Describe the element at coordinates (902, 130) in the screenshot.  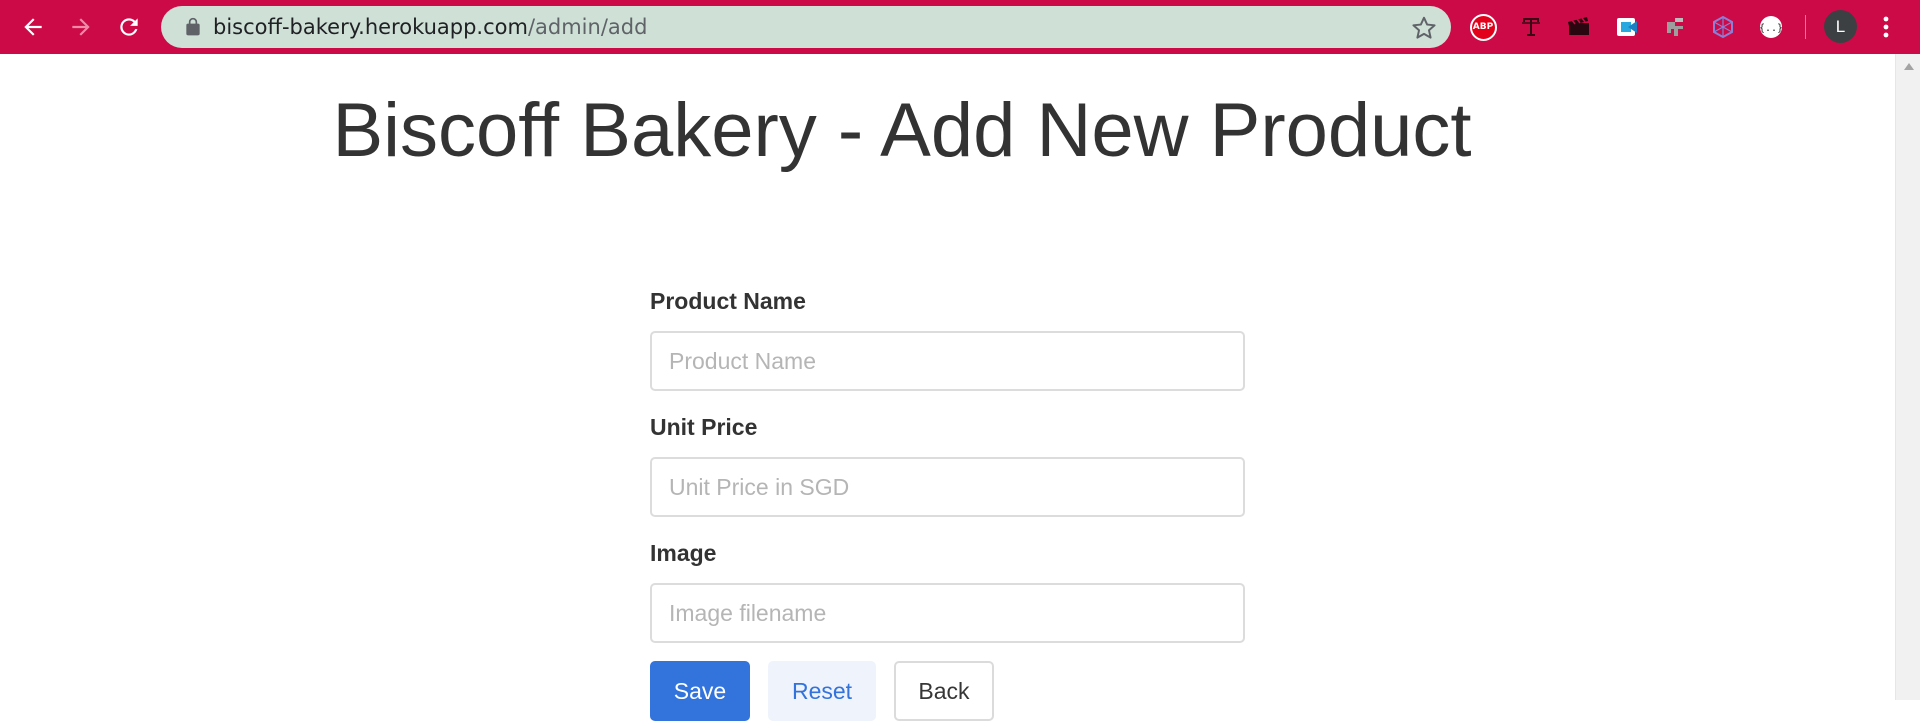
I see `page-title: Biscoff Bakery - Add New Product` at that location.